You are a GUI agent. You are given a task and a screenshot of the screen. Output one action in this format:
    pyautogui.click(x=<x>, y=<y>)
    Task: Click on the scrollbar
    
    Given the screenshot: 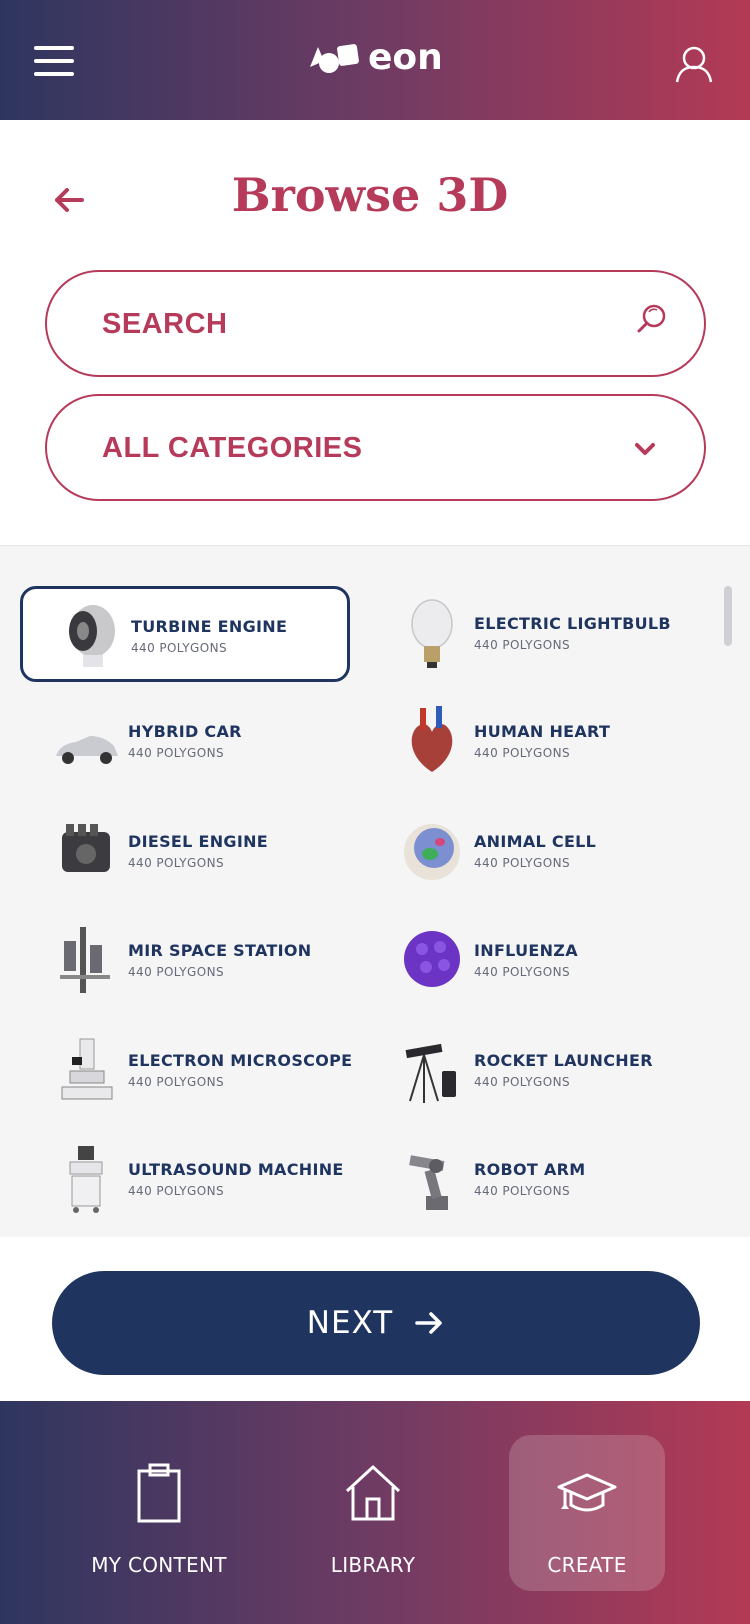 What is the action you would take?
    pyautogui.click(x=728, y=616)
    